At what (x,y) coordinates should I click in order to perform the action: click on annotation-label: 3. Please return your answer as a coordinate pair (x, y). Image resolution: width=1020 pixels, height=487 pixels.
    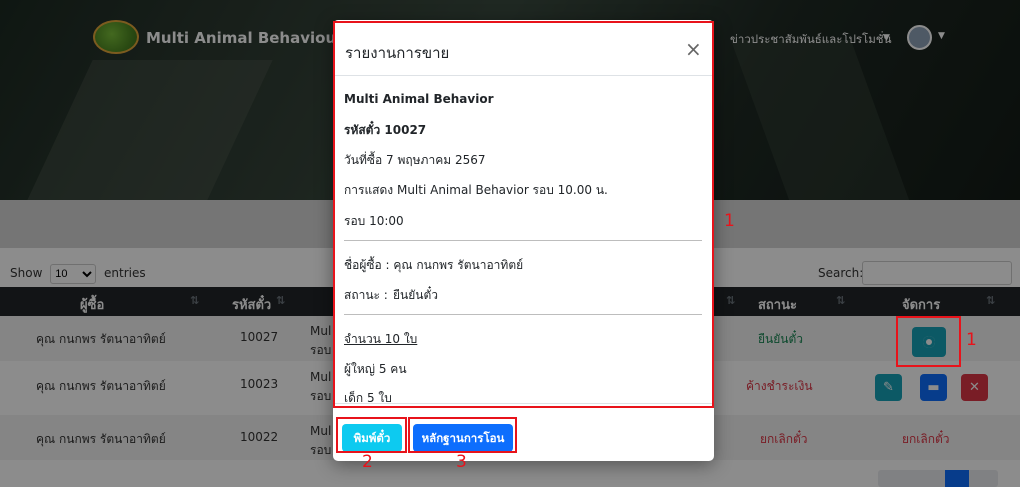
    Looking at the image, I should click on (461, 462).